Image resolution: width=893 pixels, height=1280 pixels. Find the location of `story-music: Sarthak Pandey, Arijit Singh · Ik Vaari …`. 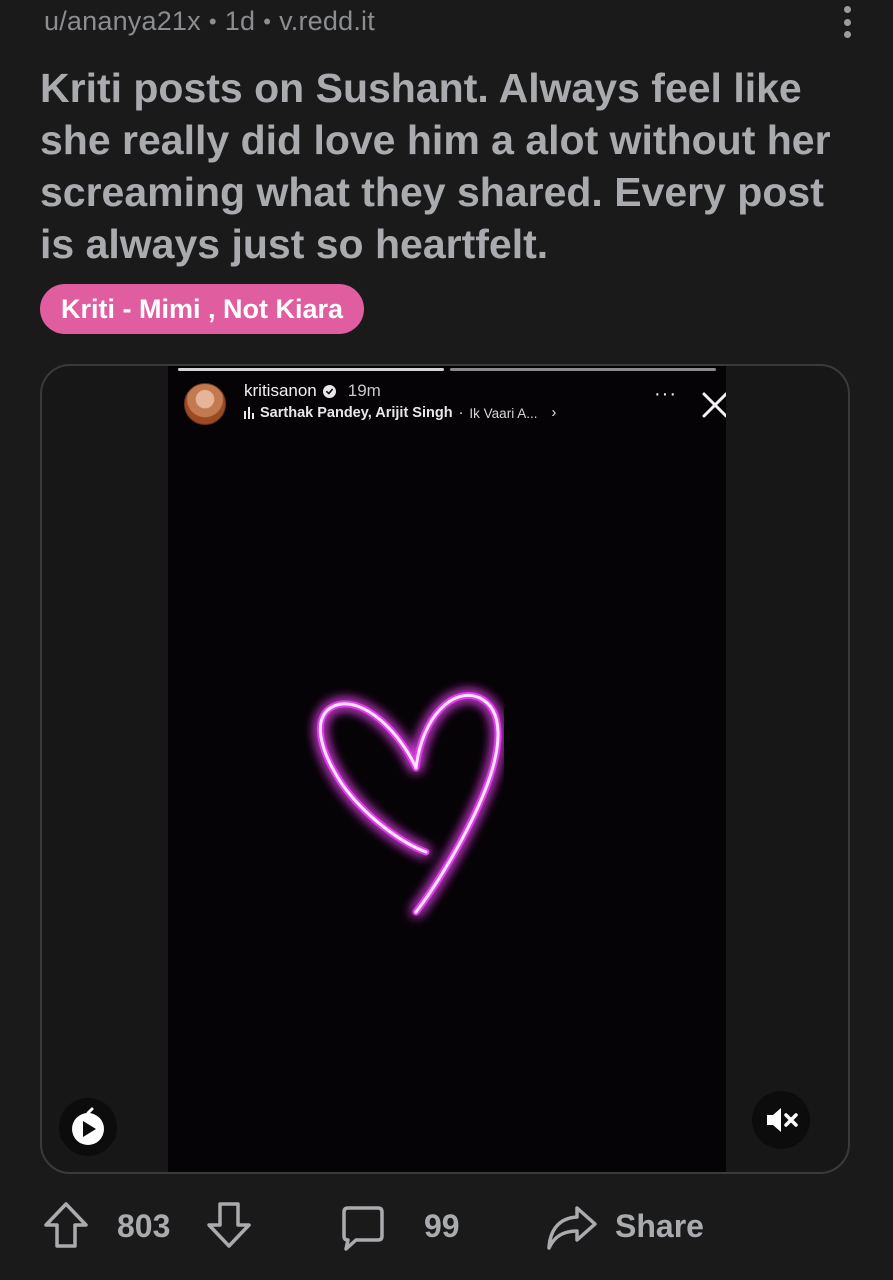

story-music: Sarthak Pandey, Arijit Singh · Ik Vaari … is located at coordinates (400, 413).